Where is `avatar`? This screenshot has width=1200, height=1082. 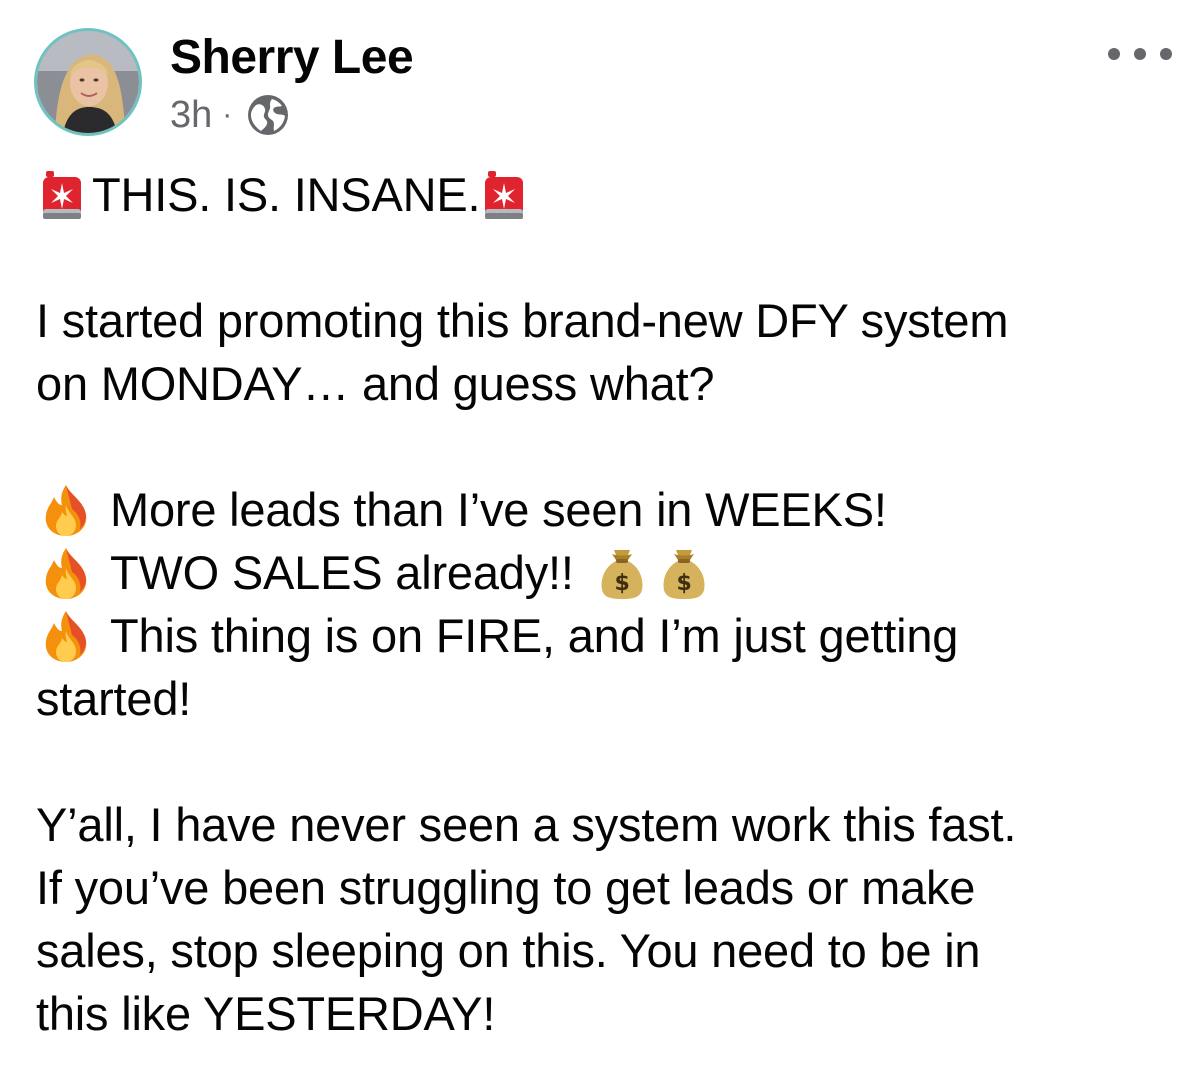
avatar is located at coordinates (88, 82).